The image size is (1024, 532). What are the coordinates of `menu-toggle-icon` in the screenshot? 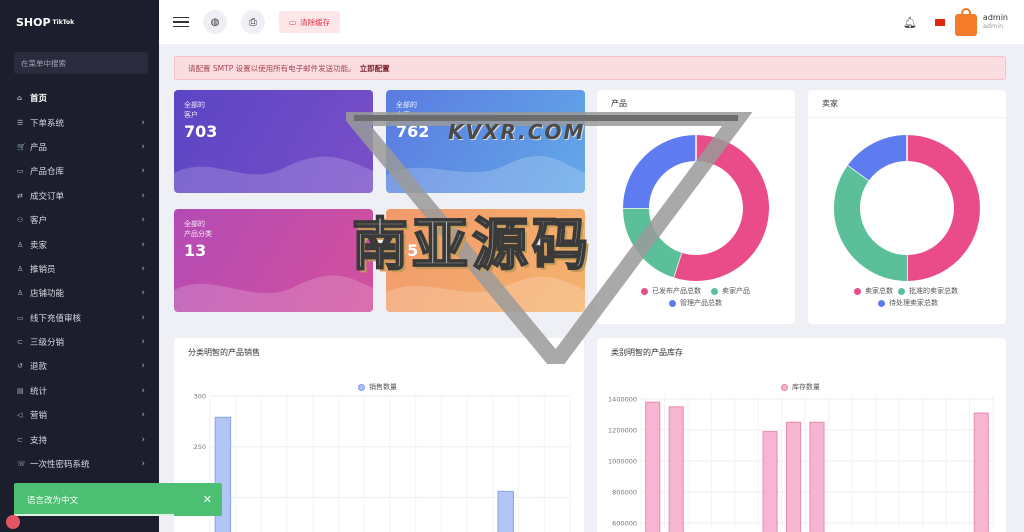 It's located at (181, 22).